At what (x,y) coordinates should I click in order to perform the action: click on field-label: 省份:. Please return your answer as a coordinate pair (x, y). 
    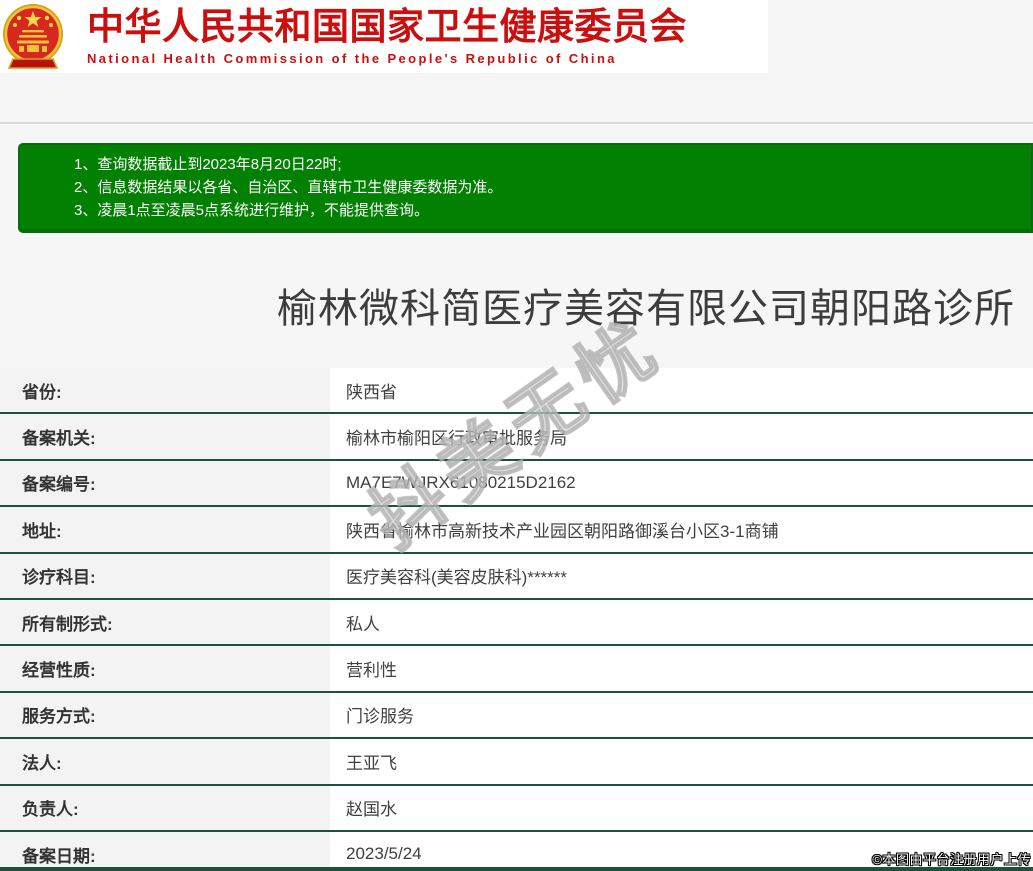
    Looking at the image, I should click on (165, 390).